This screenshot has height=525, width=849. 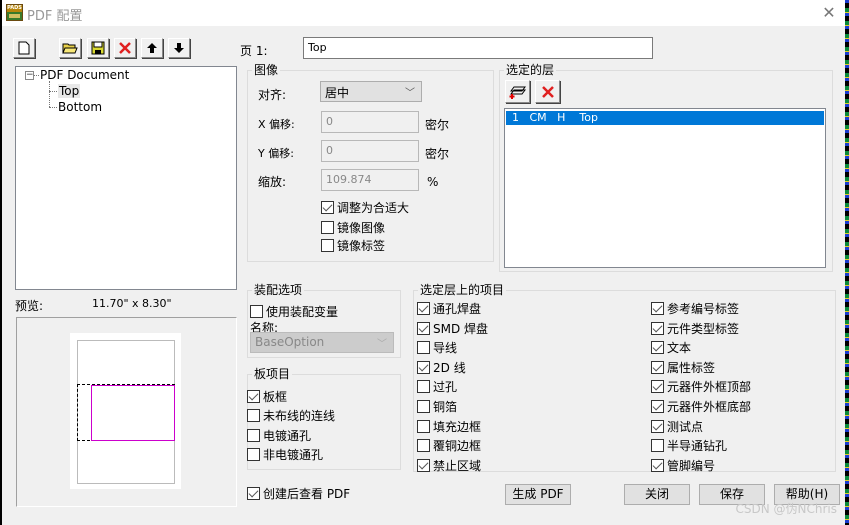 What do you see at coordinates (290, 342) in the screenshot?
I see `variant-name-value: BaseOption` at bounding box center [290, 342].